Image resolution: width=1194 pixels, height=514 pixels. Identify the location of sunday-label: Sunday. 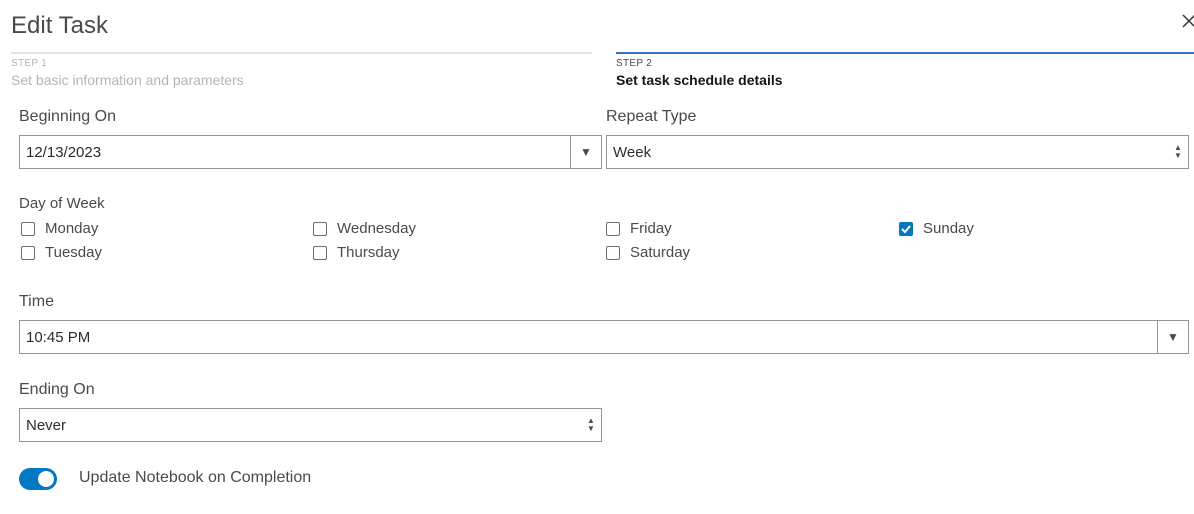
(948, 228).